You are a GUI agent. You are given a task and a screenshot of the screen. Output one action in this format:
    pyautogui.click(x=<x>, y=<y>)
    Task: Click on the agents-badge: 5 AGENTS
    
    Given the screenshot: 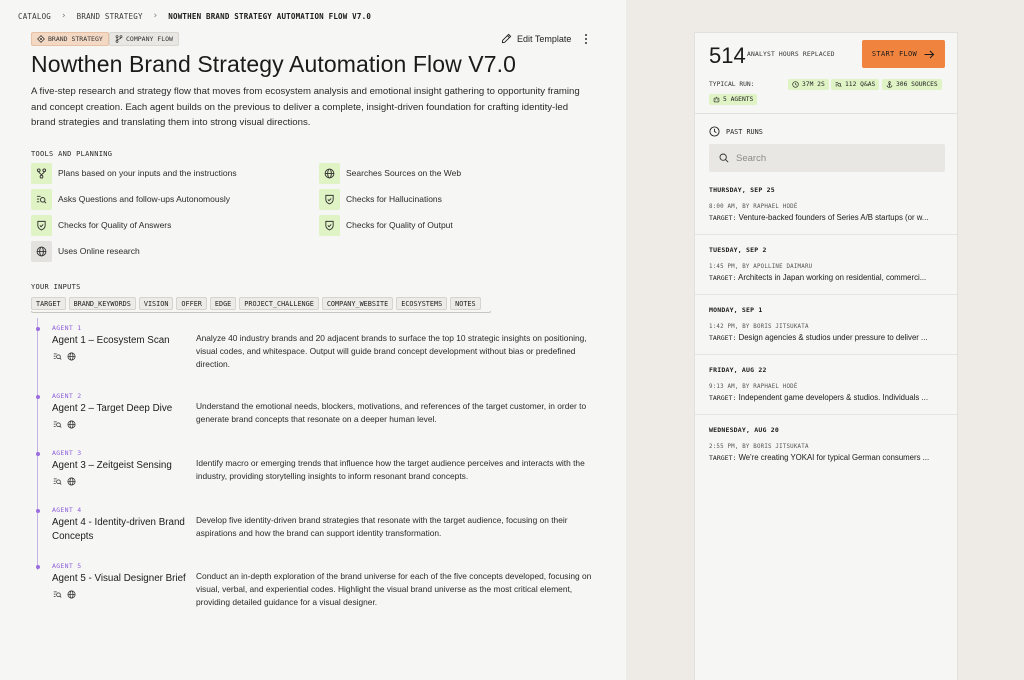 What is the action you would take?
    pyautogui.click(x=733, y=99)
    